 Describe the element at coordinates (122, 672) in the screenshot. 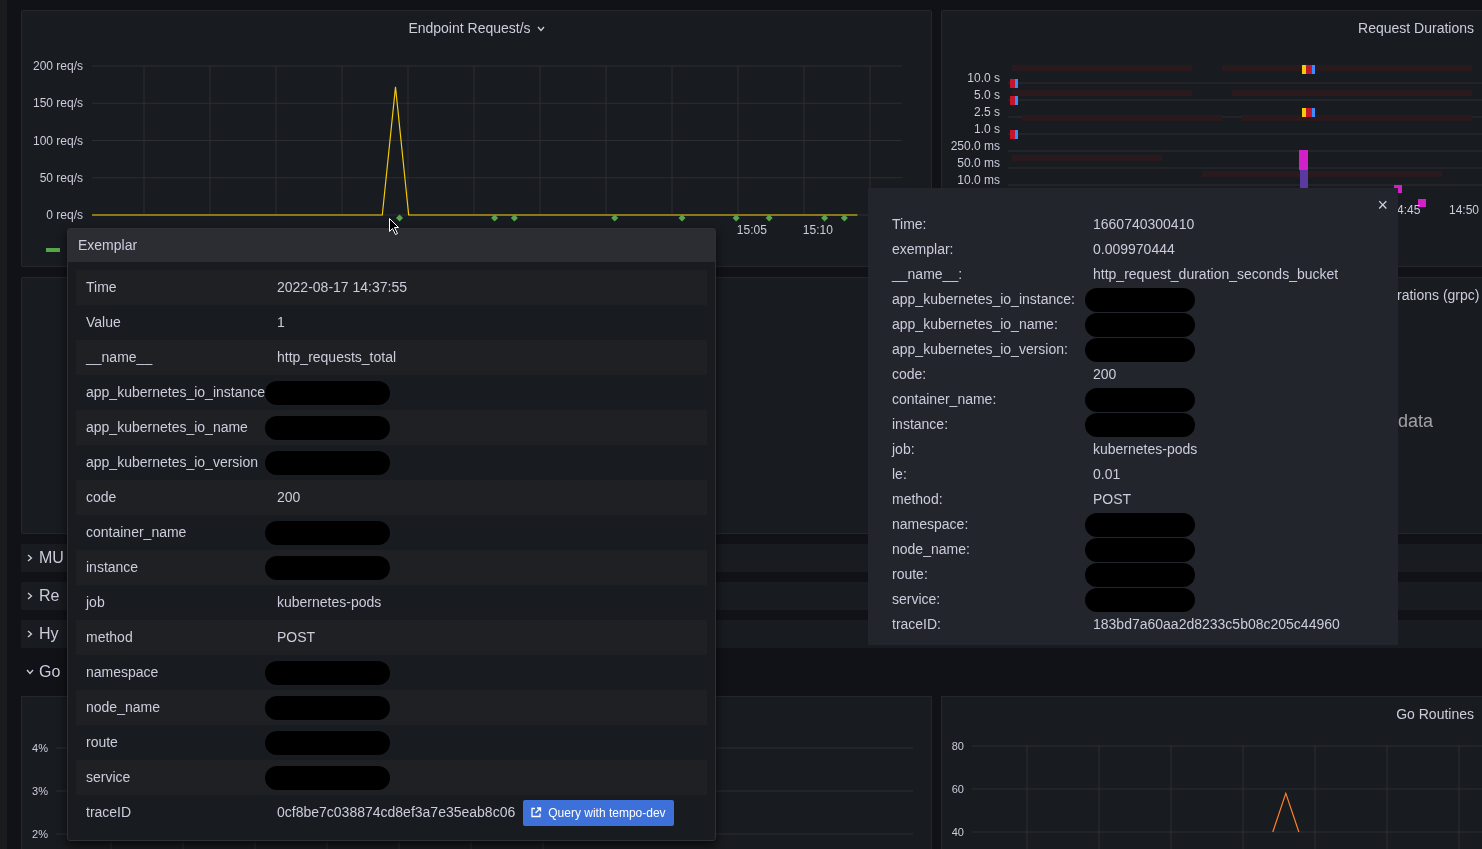

I see `field-label: namespace` at that location.